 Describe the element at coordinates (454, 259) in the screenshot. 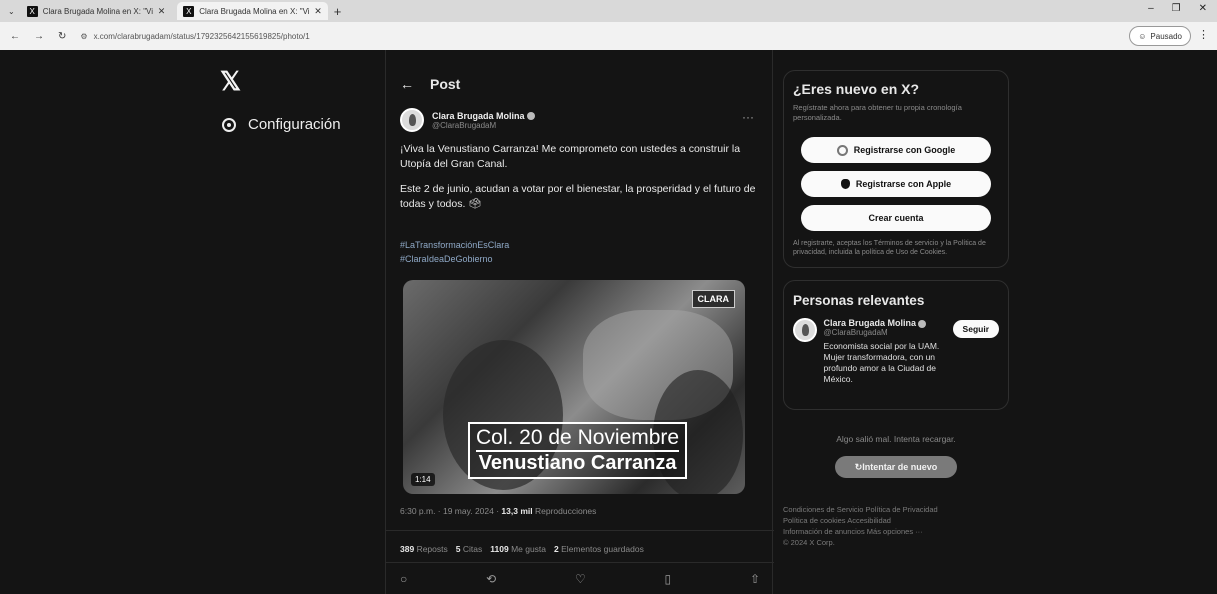

I see `hashtag-link: #ClaraIdeaDeGobierno` at that location.